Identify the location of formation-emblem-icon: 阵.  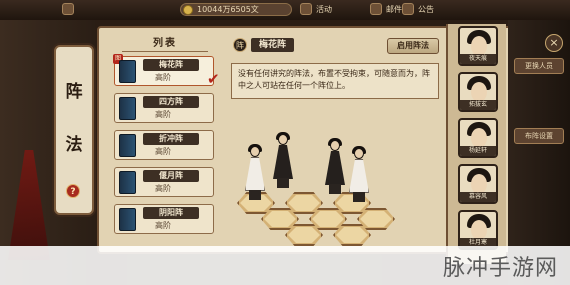
(240, 45).